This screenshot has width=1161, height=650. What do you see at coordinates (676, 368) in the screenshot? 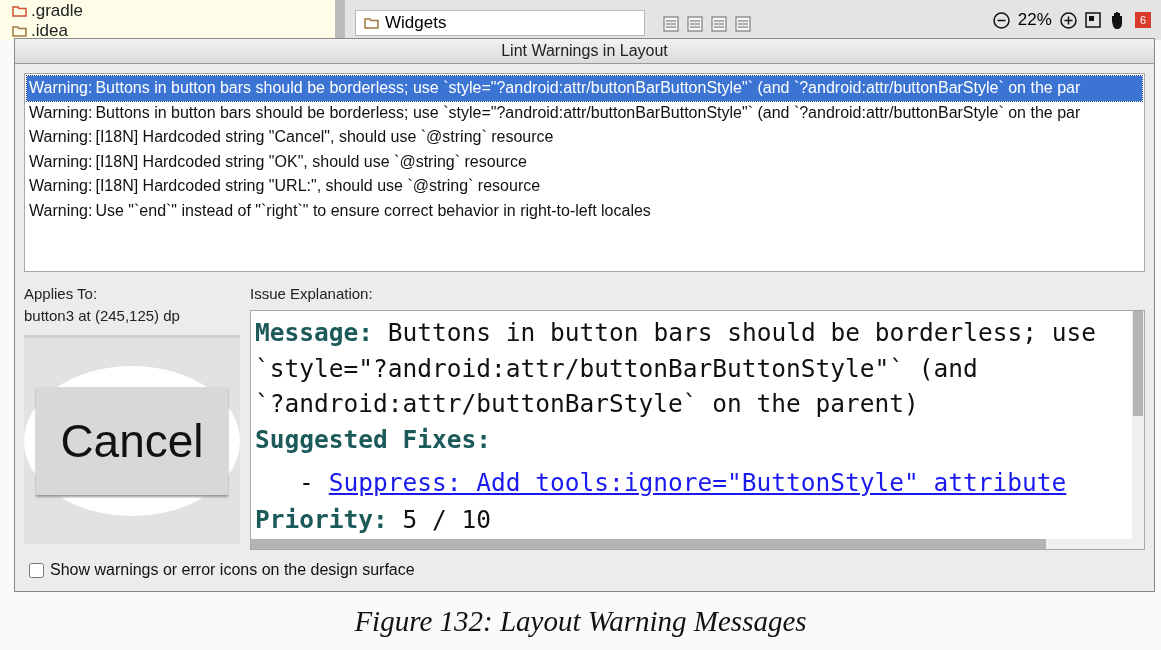
I see `message-text: Message: Buttons in button bars should be borderless; use `style="?android:attr/buttonBarButtonStyle"` (and `?android:attr/buttonBarStyle` on the parent)` at bounding box center [676, 368].